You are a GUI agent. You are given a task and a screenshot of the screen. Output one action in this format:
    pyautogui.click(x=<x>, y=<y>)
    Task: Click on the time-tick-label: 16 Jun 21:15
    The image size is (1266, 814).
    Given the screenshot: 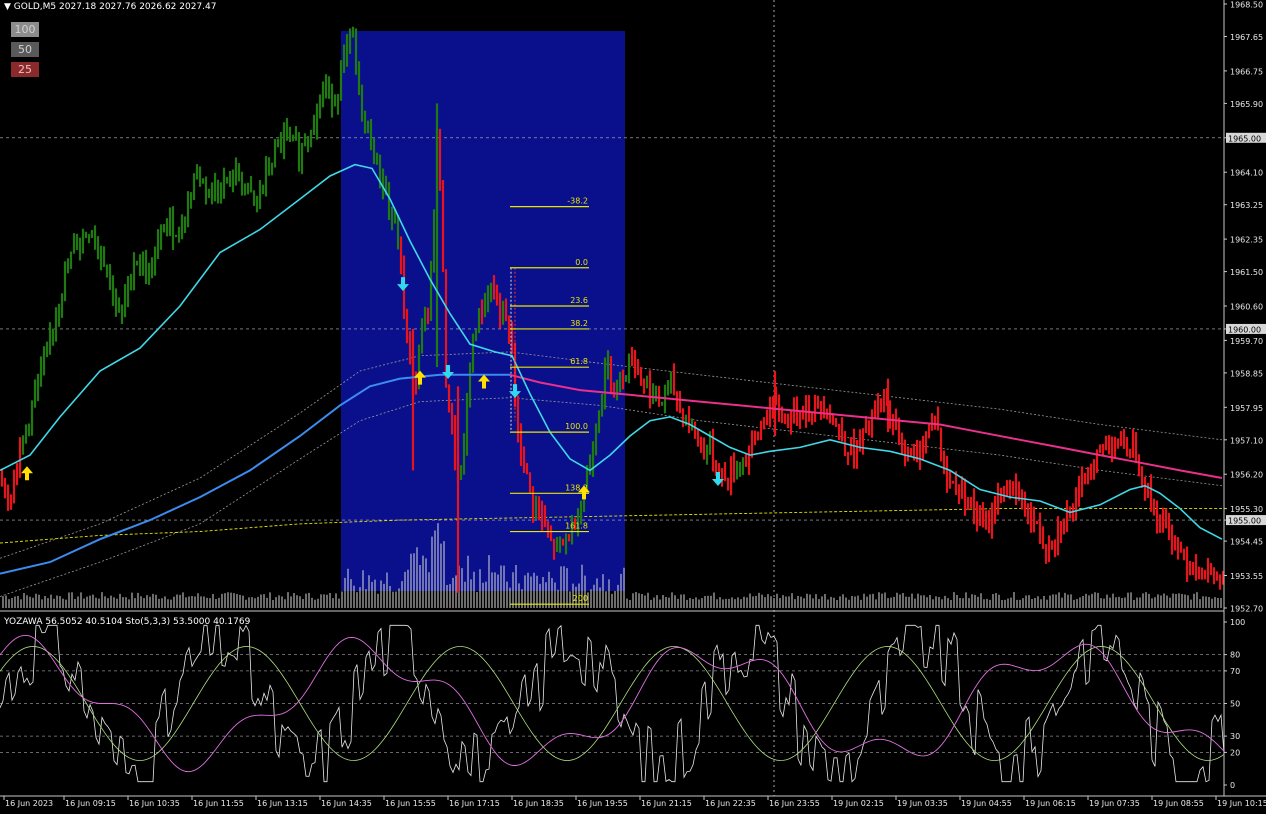 What is the action you would take?
    pyautogui.click(x=666, y=803)
    